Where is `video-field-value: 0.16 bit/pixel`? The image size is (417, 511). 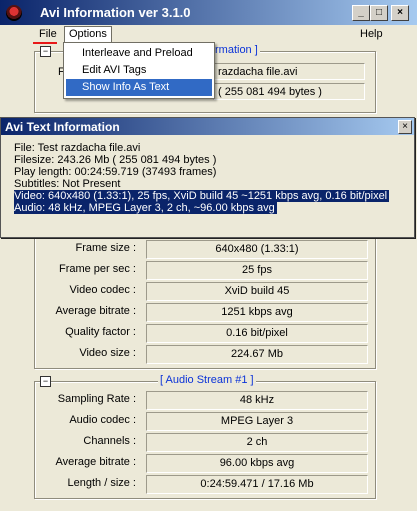 video-field-value: 0.16 bit/pixel is located at coordinates (257, 333).